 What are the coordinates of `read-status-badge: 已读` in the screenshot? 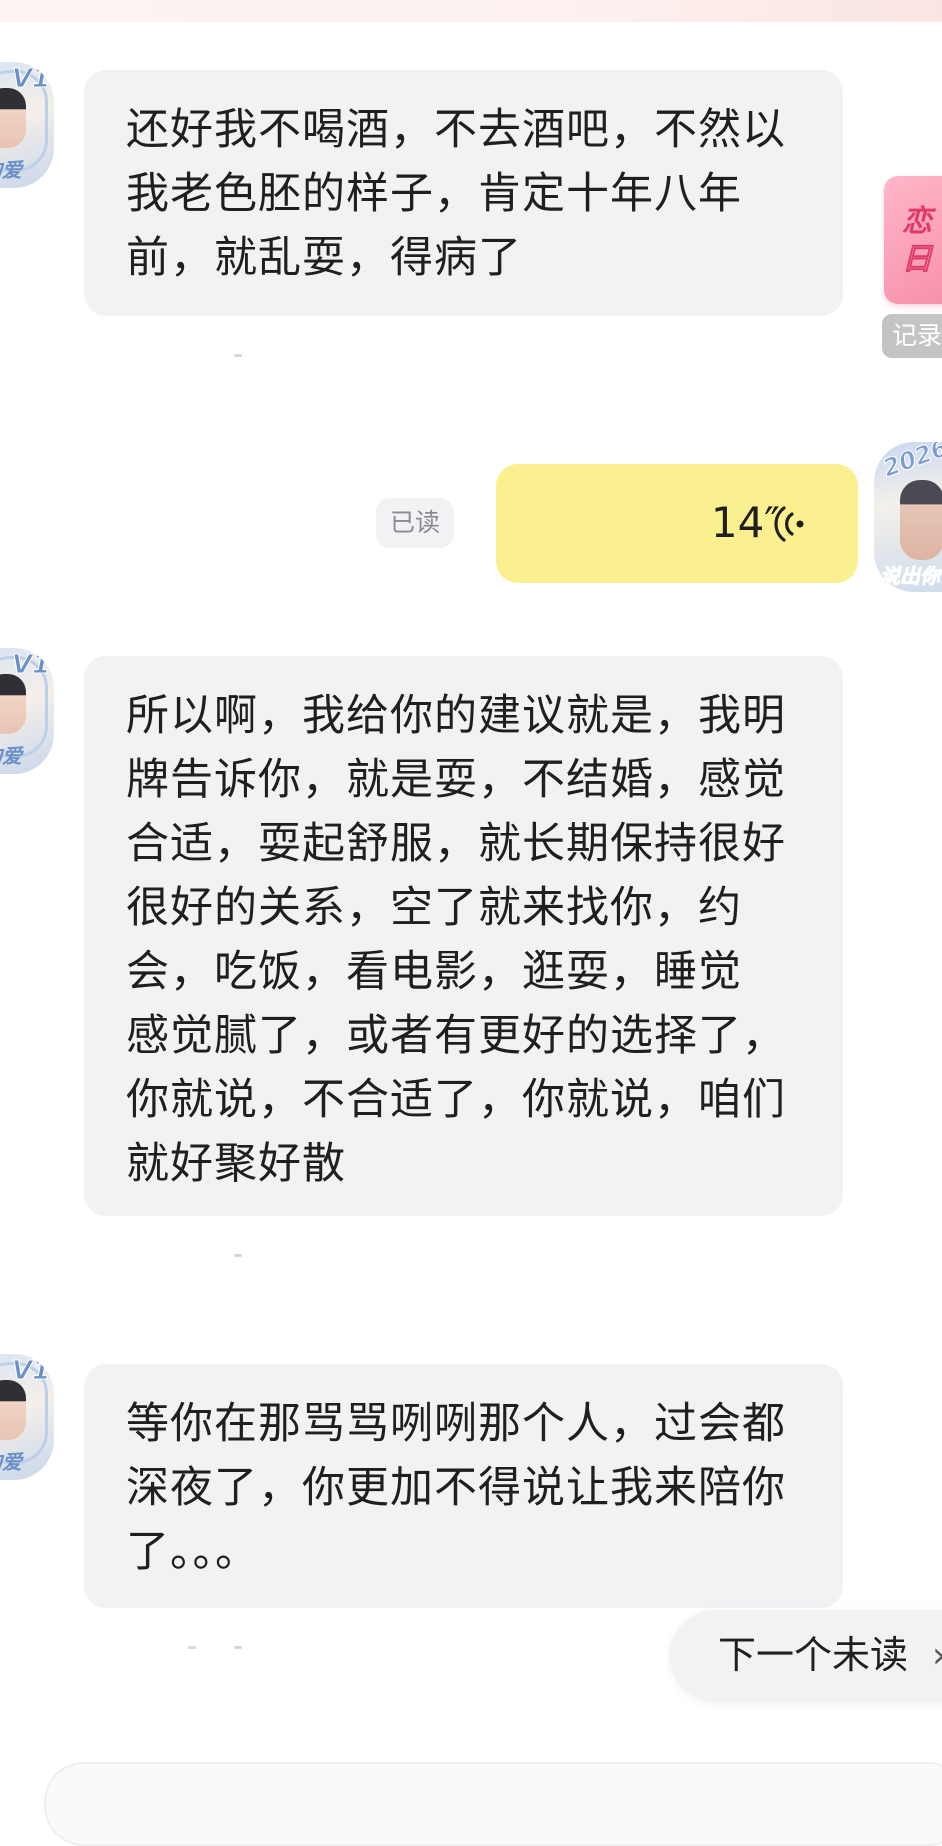 It's located at (415, 523).